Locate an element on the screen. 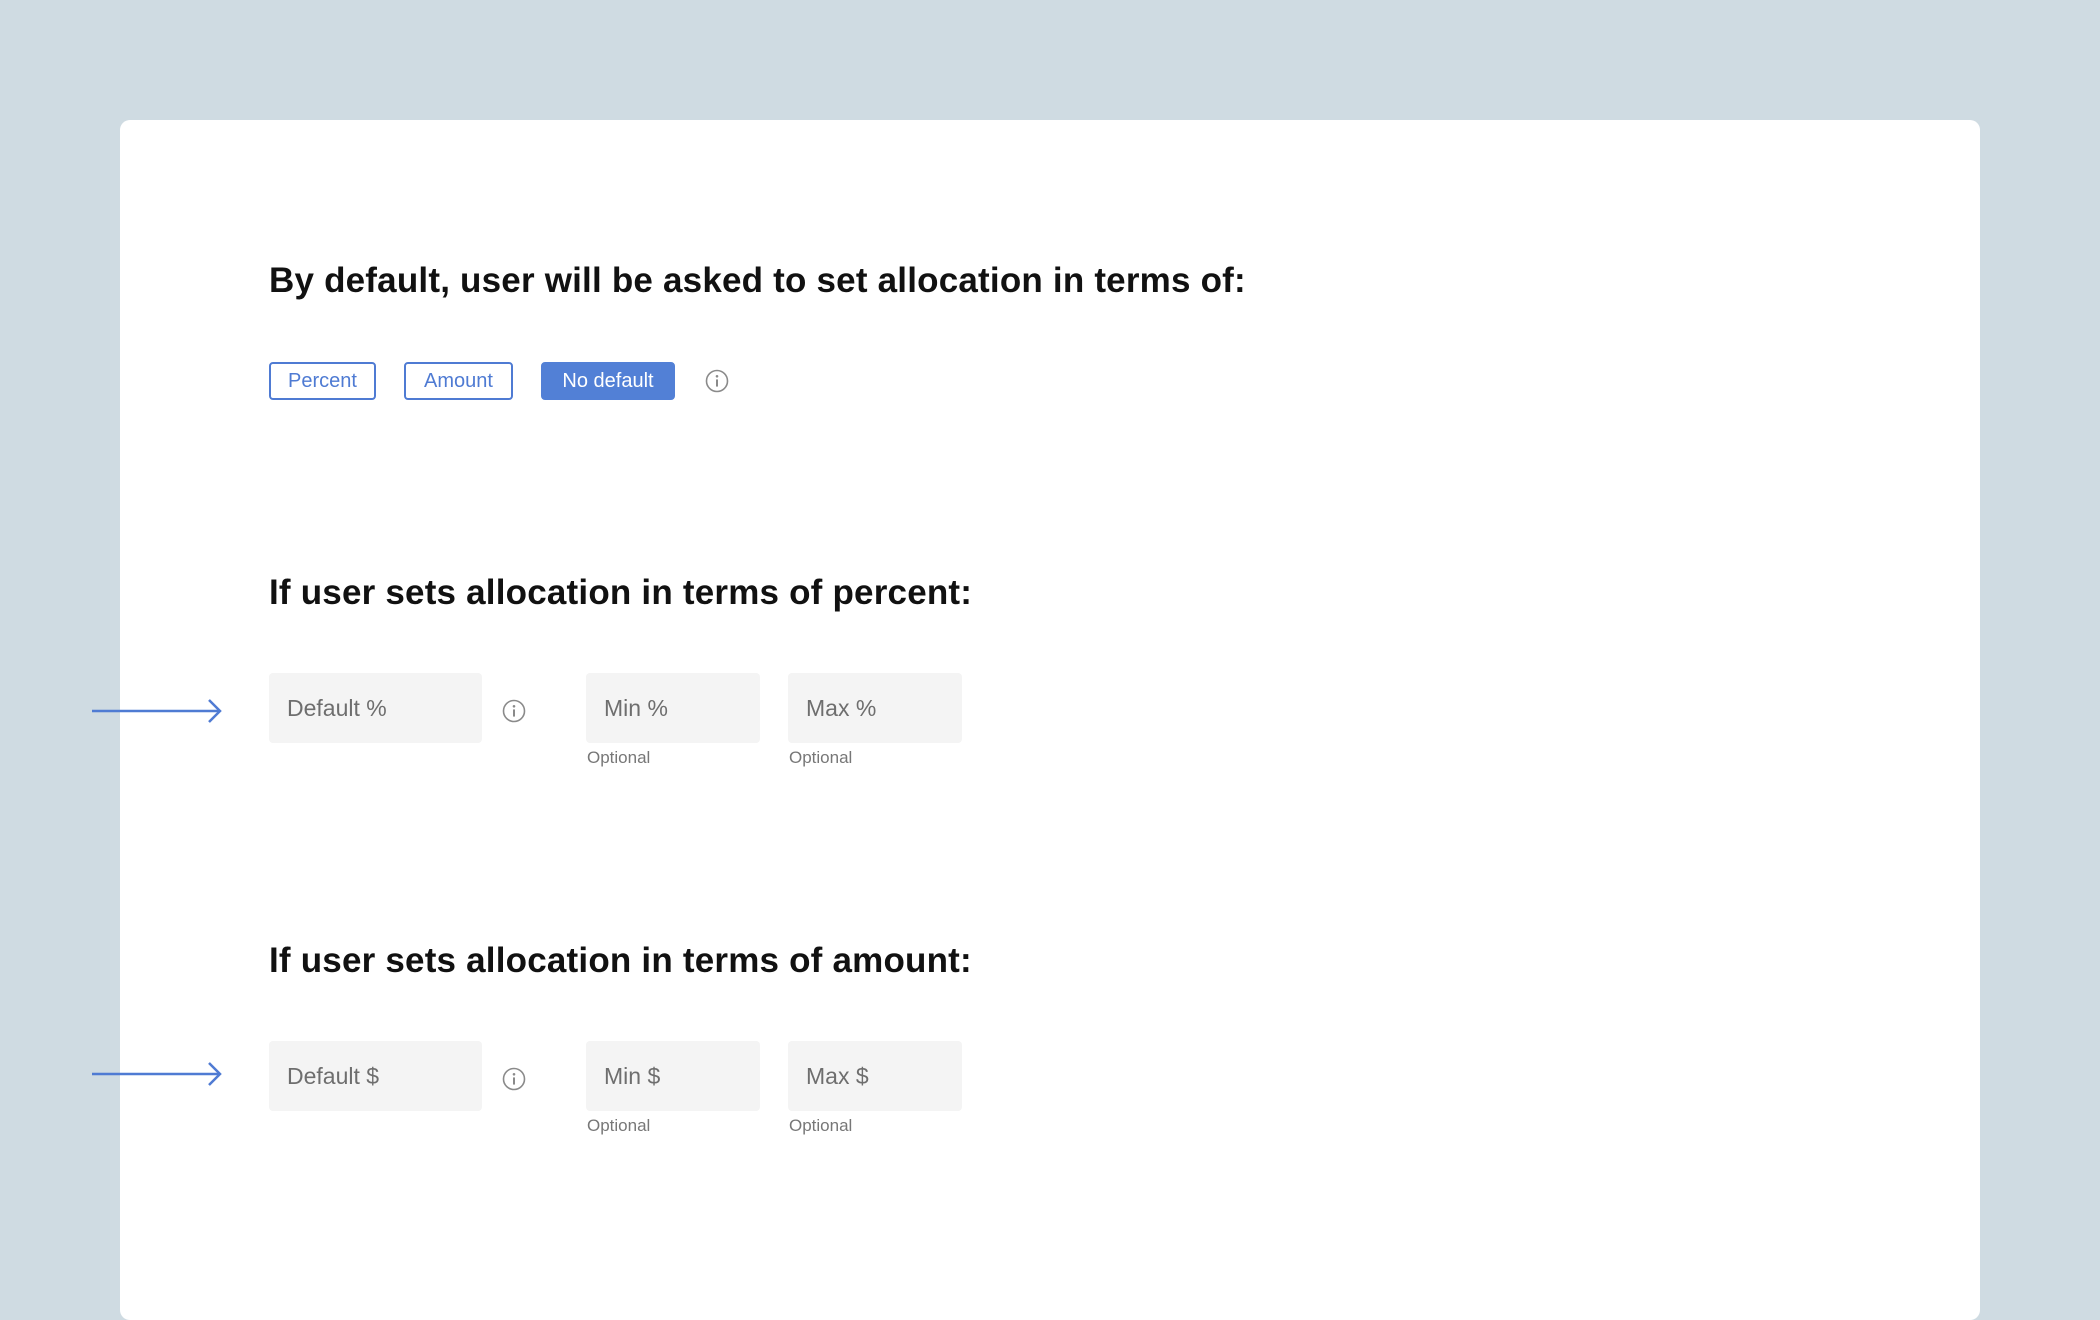 The width and height of the screenshot is (2100, 1320). min-percent-optional-hint: Optional is located at coordinates (619, 757).